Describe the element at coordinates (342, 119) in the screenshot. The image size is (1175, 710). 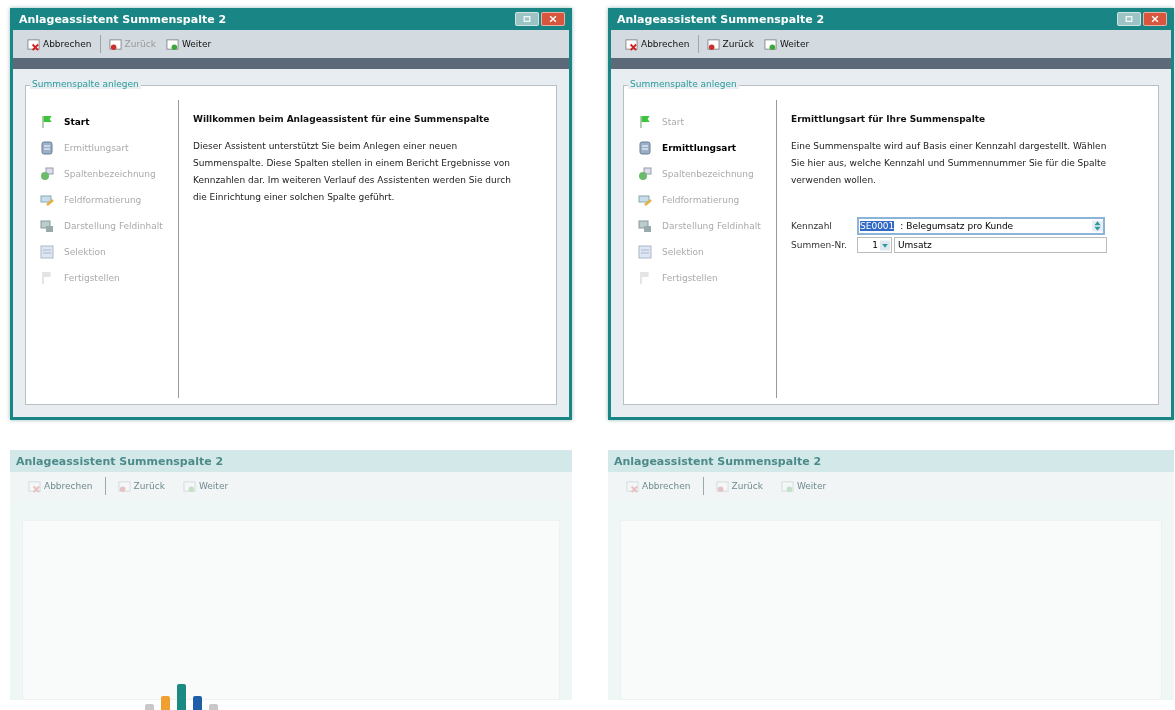
I see `step-heading: Willkommen beim Anlageassistent für eine Summenspalte` at that location.